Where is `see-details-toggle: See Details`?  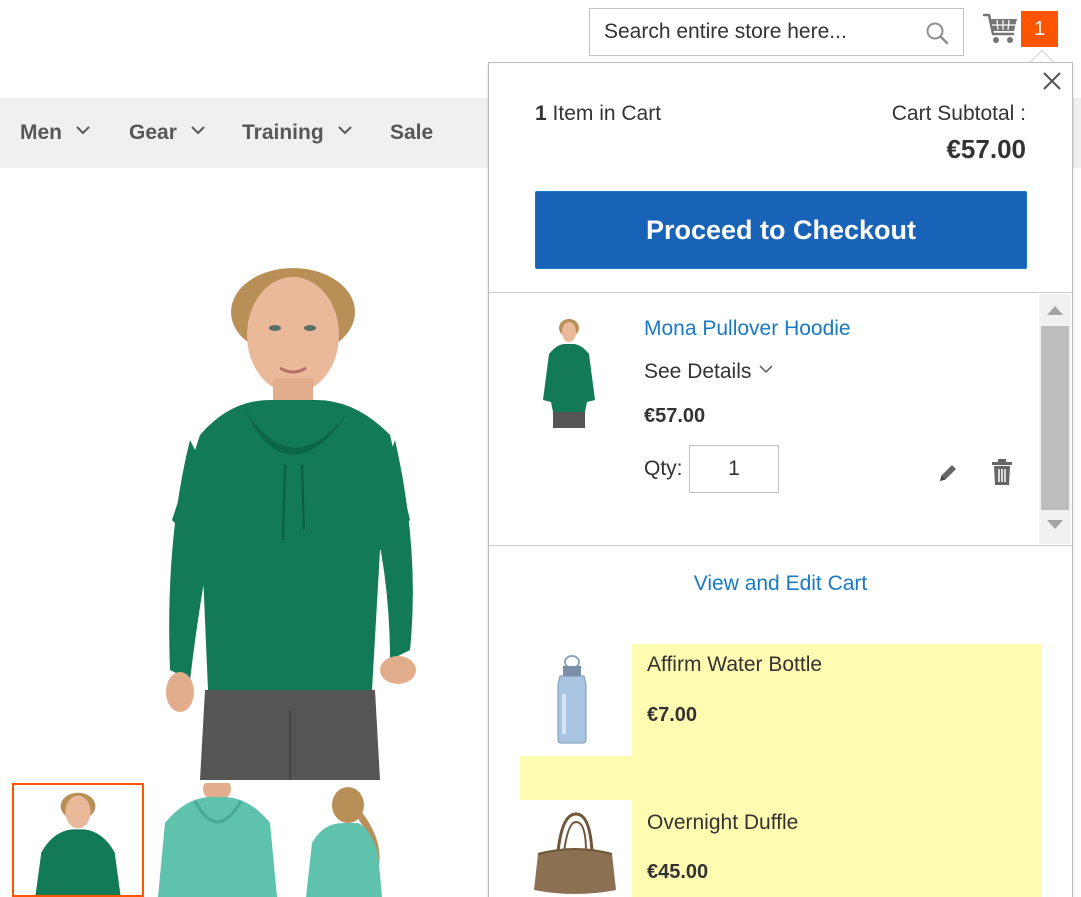 see-details-toggle: See Details is located at coordinates (708, 372).